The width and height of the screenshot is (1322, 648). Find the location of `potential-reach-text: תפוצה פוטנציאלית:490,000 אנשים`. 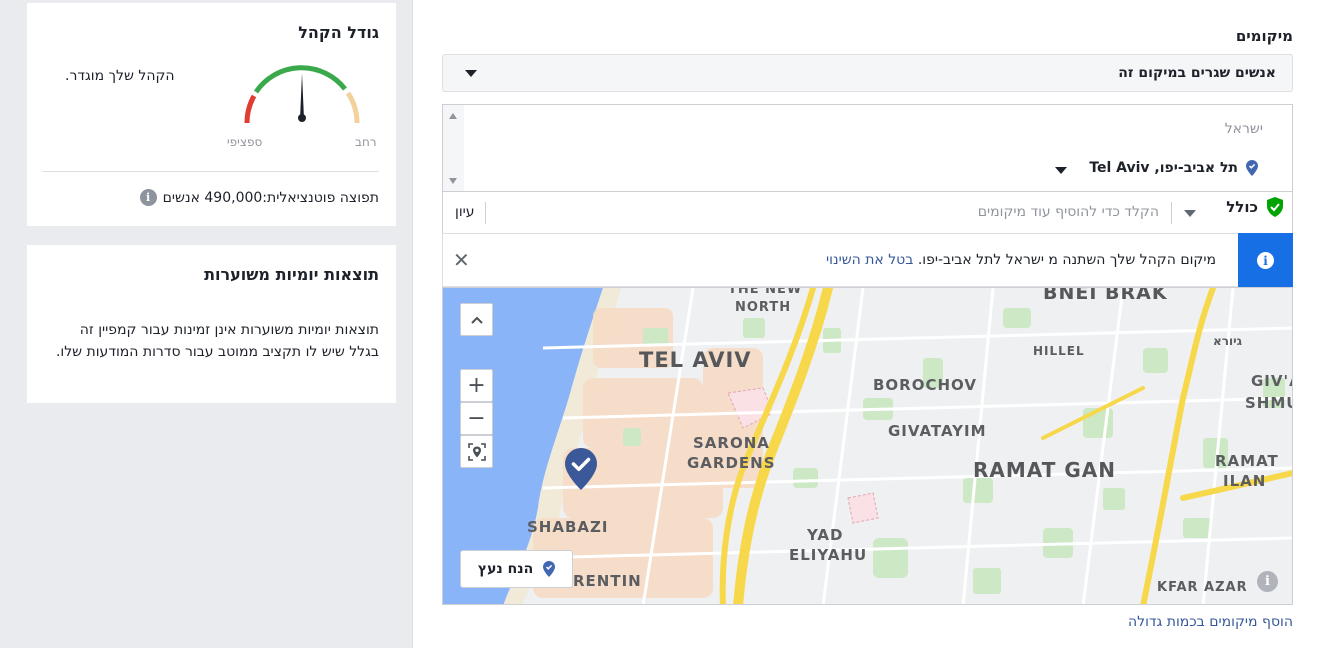

potential-reach-text: תפוצה פוטנציאלית:490,000 אנשים is located at coordinates (270, 197).